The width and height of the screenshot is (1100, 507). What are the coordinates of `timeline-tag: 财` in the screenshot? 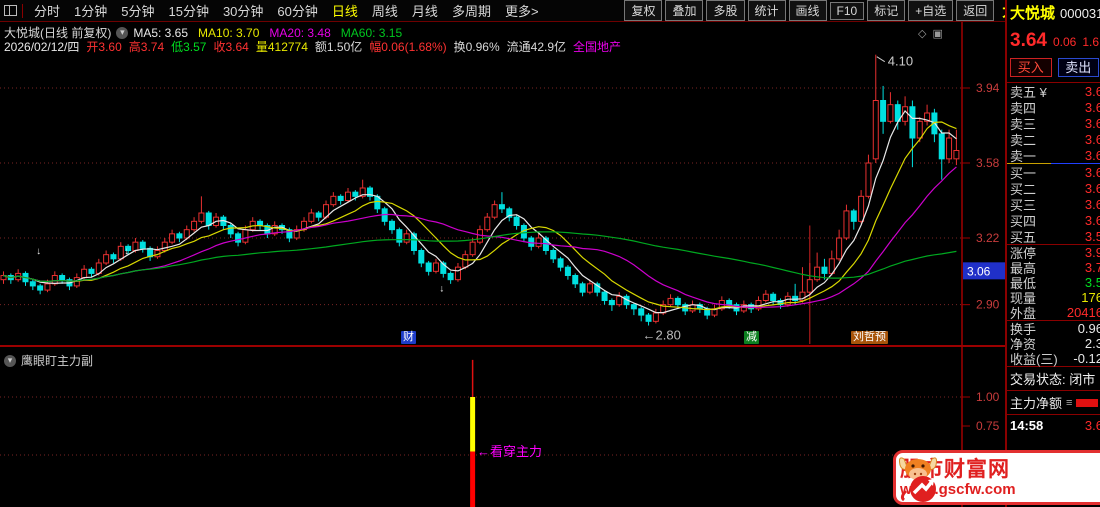 It's located at (408, 337).